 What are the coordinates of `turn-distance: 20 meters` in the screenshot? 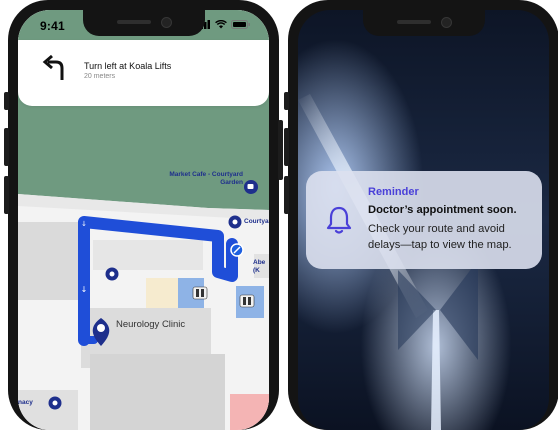 It's located at (100, 76).